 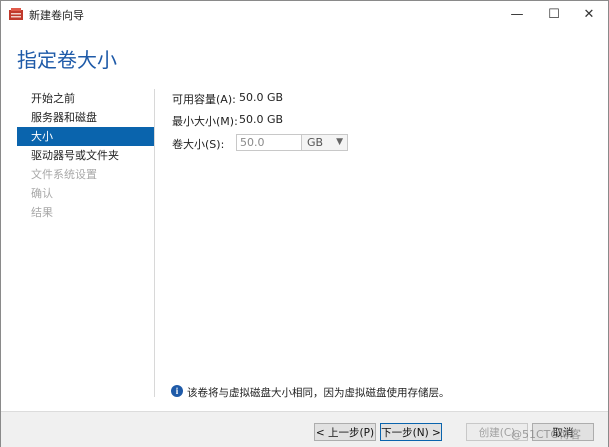 What do you see at coordinates (205, 121) in the screenshot?
I see `minimum-size-label: 最小大小(M):` at bounding box center [205, 121].